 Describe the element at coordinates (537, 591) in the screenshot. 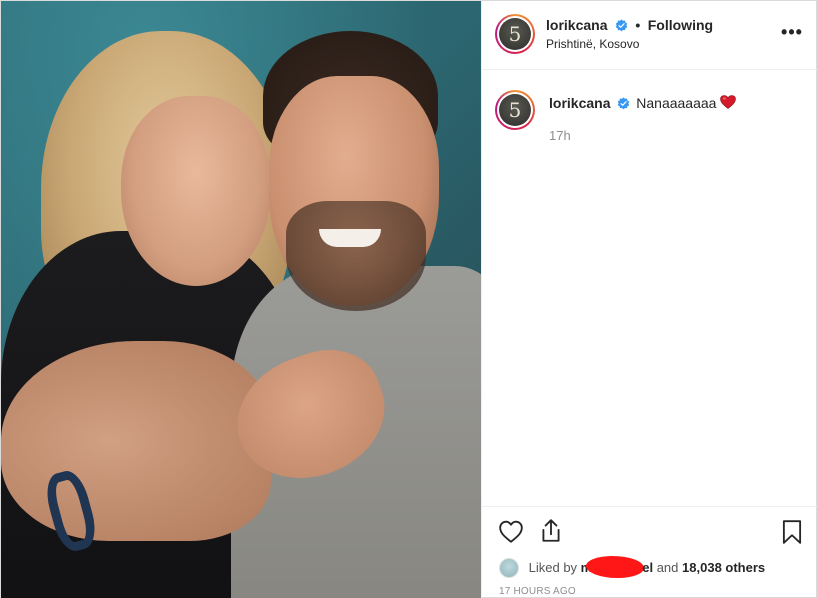

I see `post-timestamp: 17 HOURS AGO` at that location.